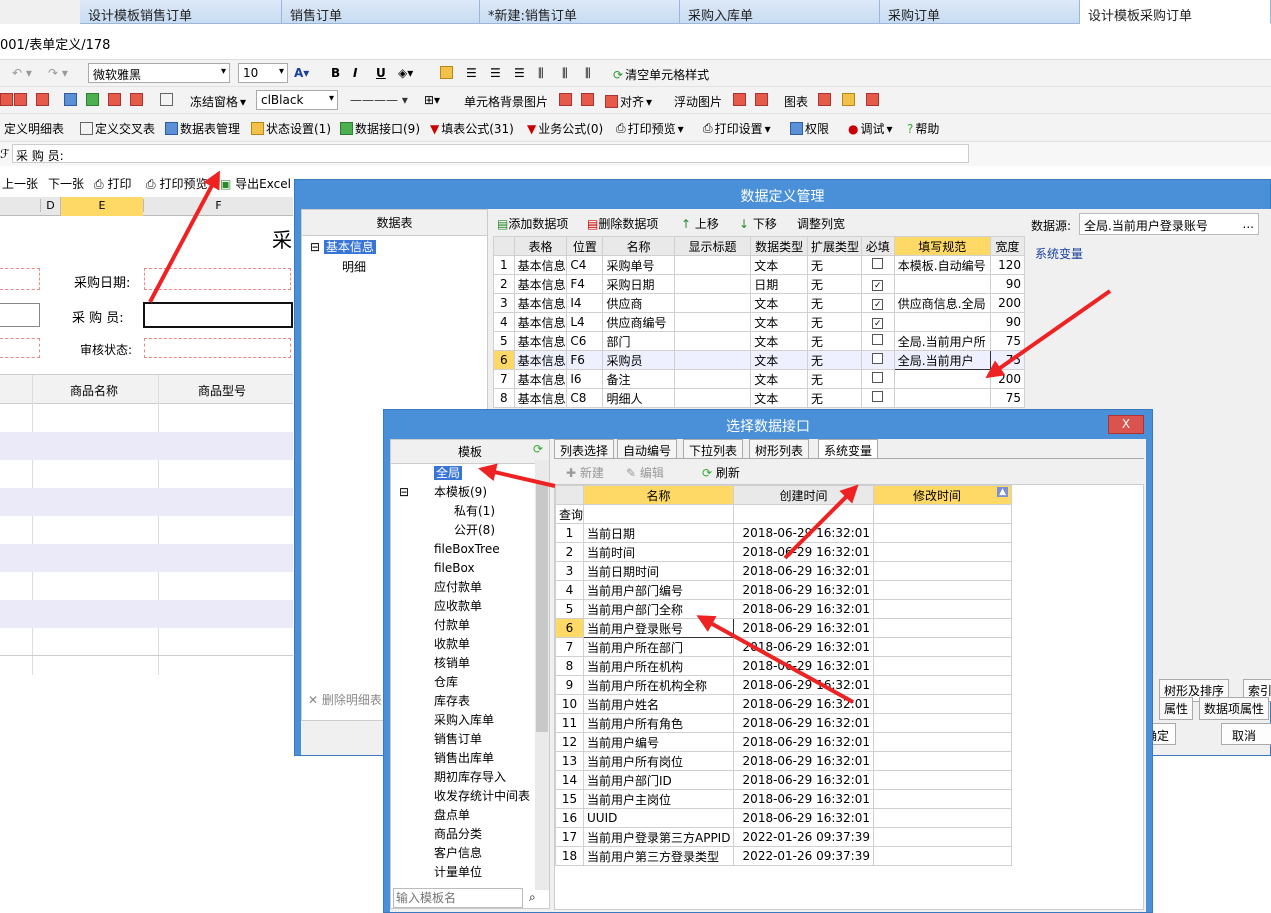  Describe the element at coordinates (803, 856) in the screenshot. I see `created-time: 2022-01-26 09:37:39` at that location.